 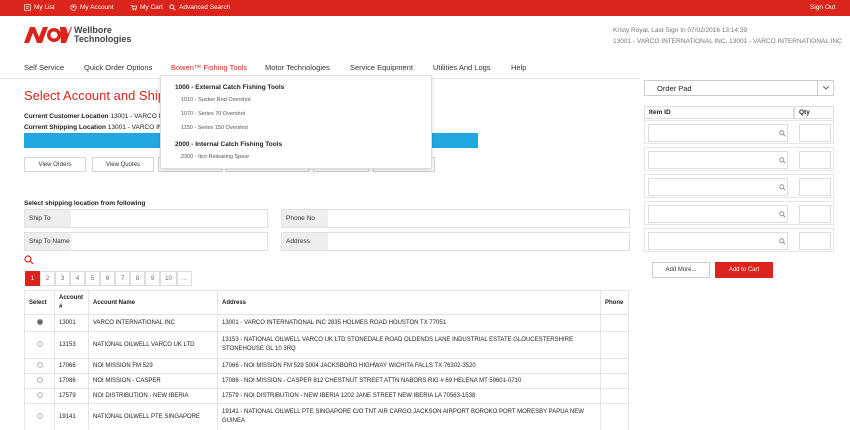 I want to click on menu-item-series-70-overshot: 1070 - Series 70 Overshot, so click(x=213, y=114).